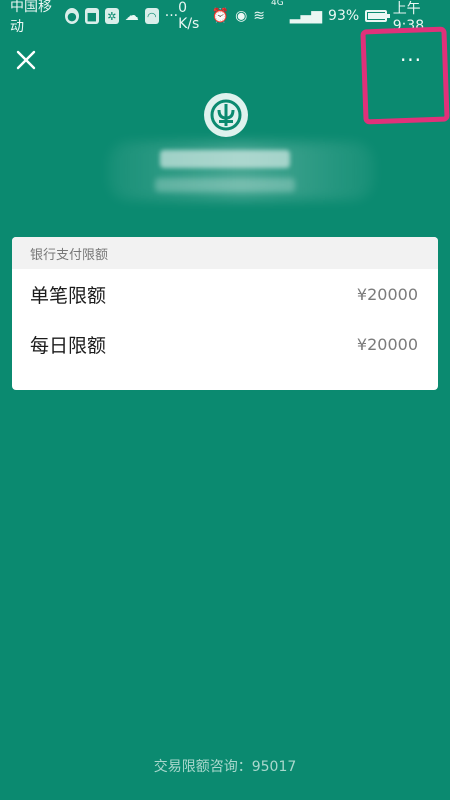  What do you see at coordinates (225, 294) in the screenshot?
I see `limit-row-single: 单笔限额 ¥20000` at bounding box center [225, 294].